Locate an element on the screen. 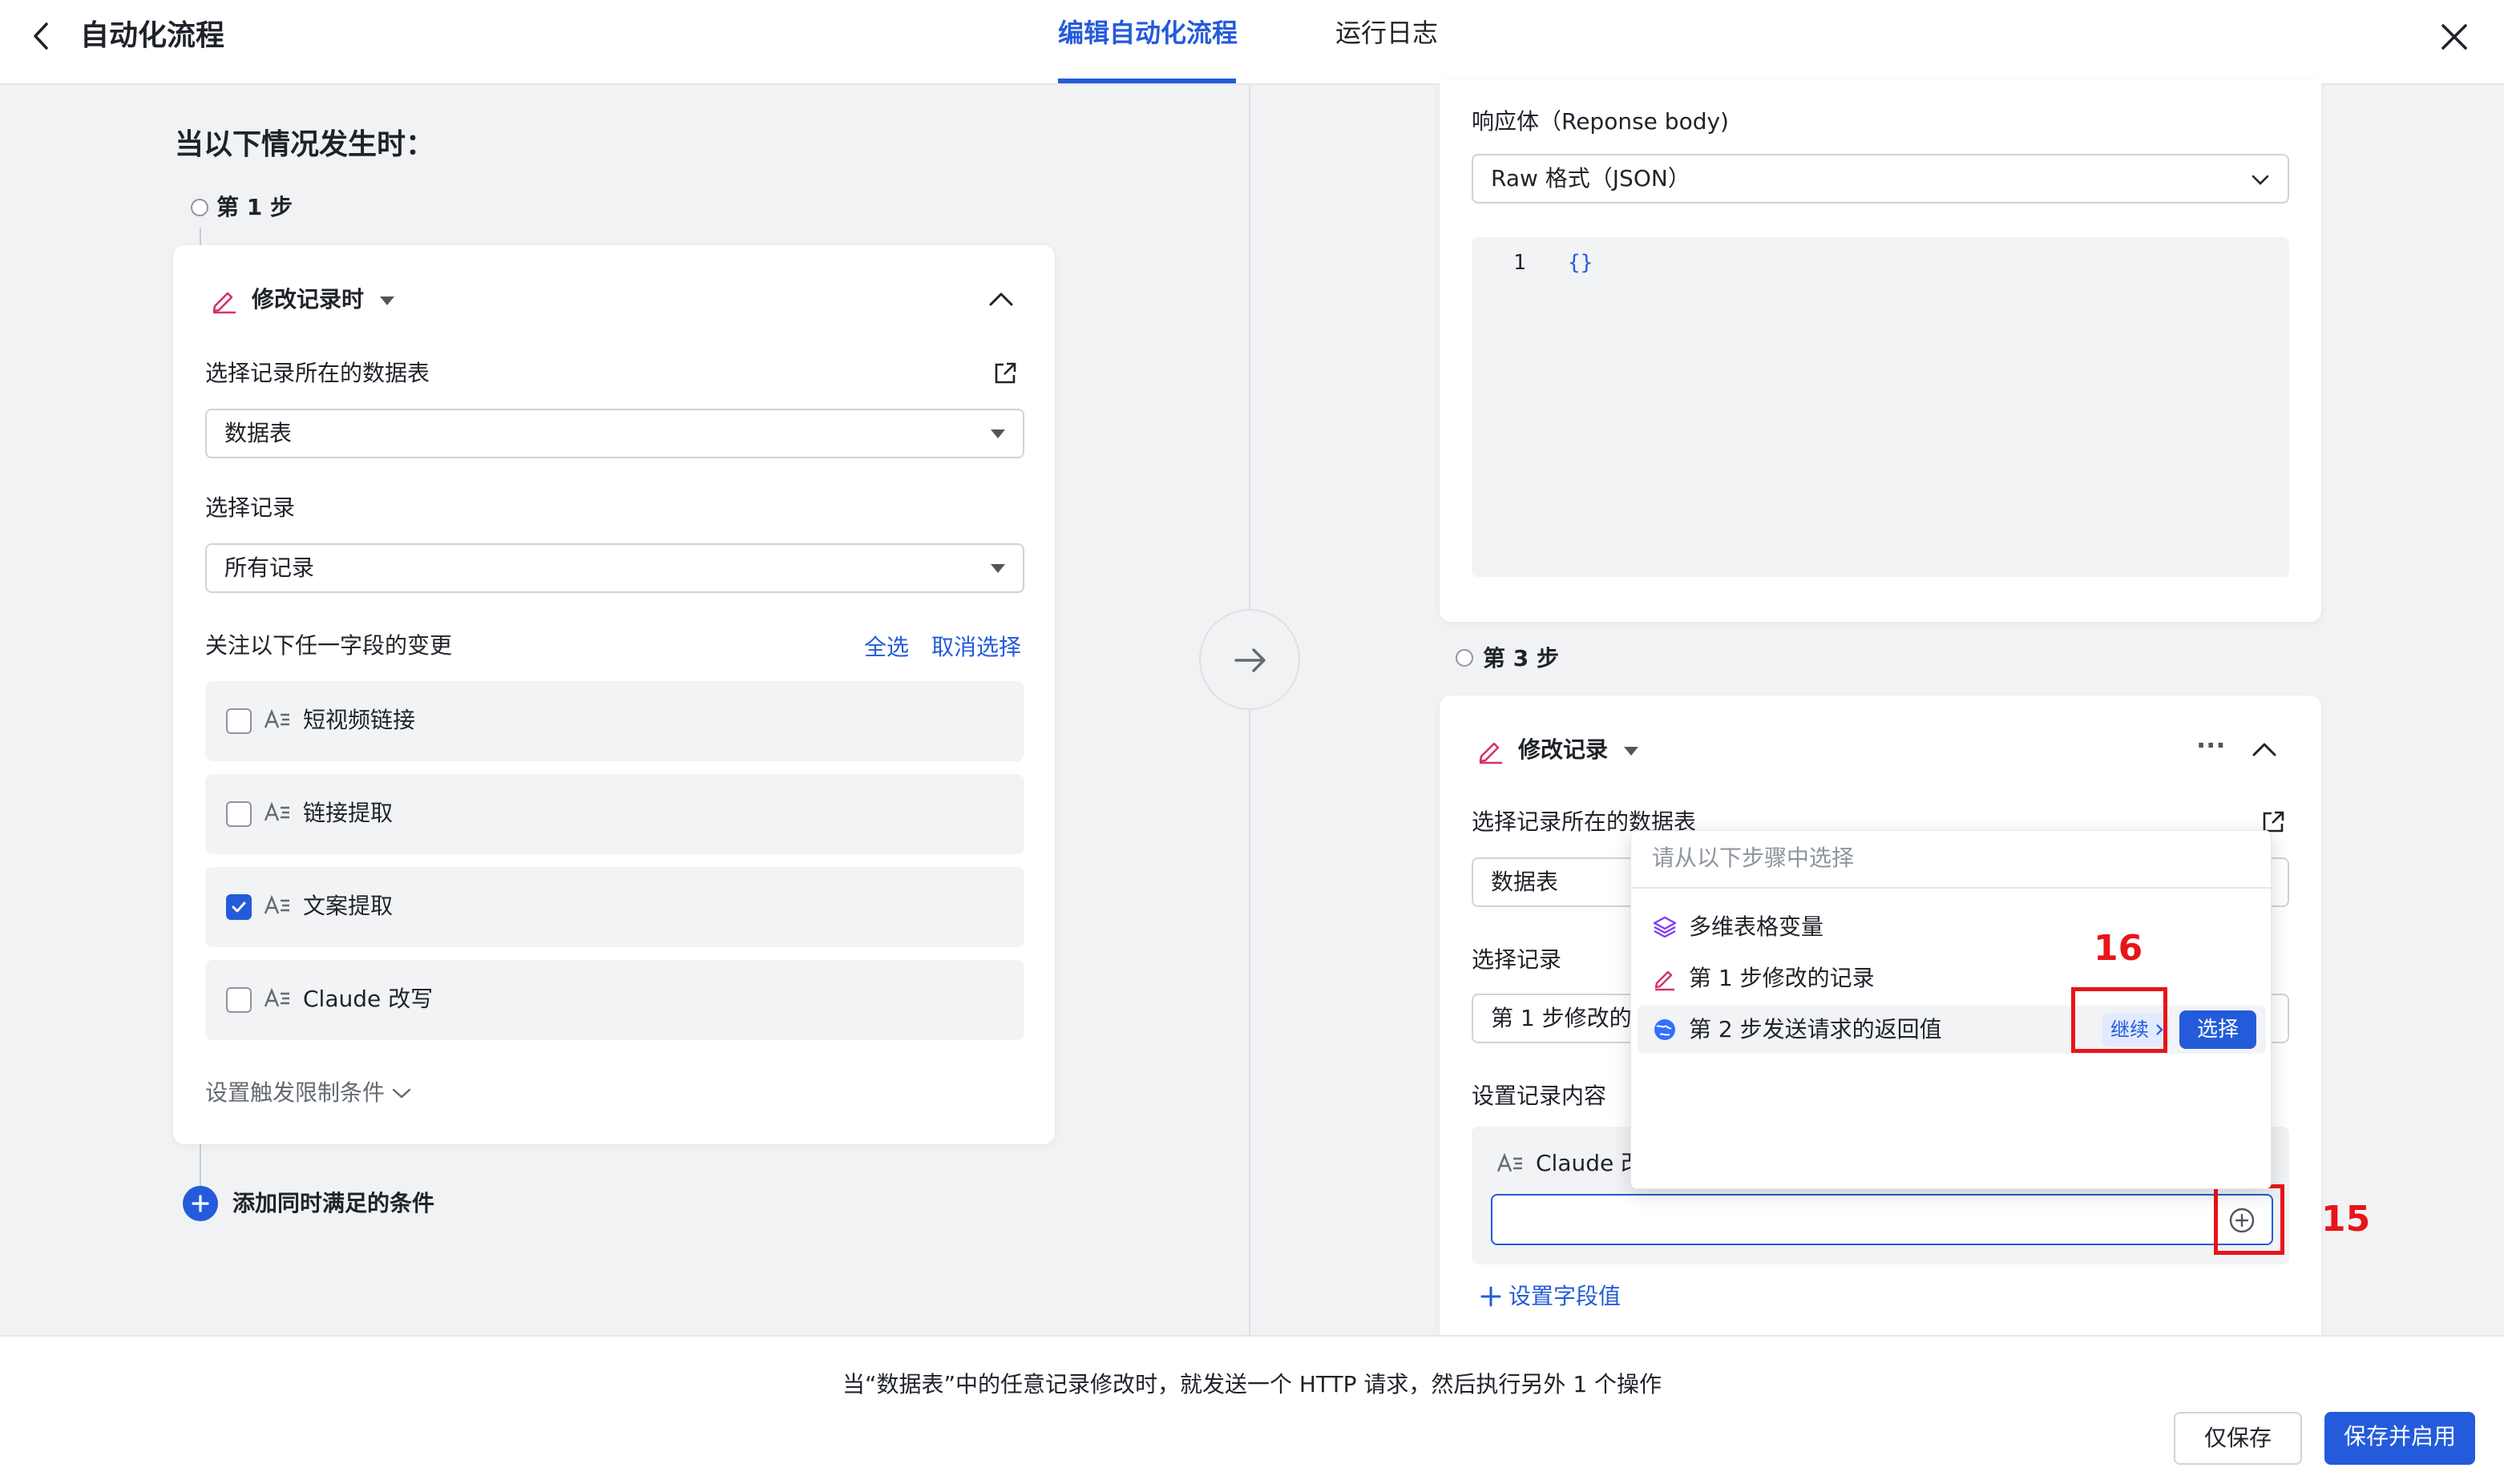 The image size is (2504, 1484). field-name: 短视频链接 is located at coordinates (359, 720).